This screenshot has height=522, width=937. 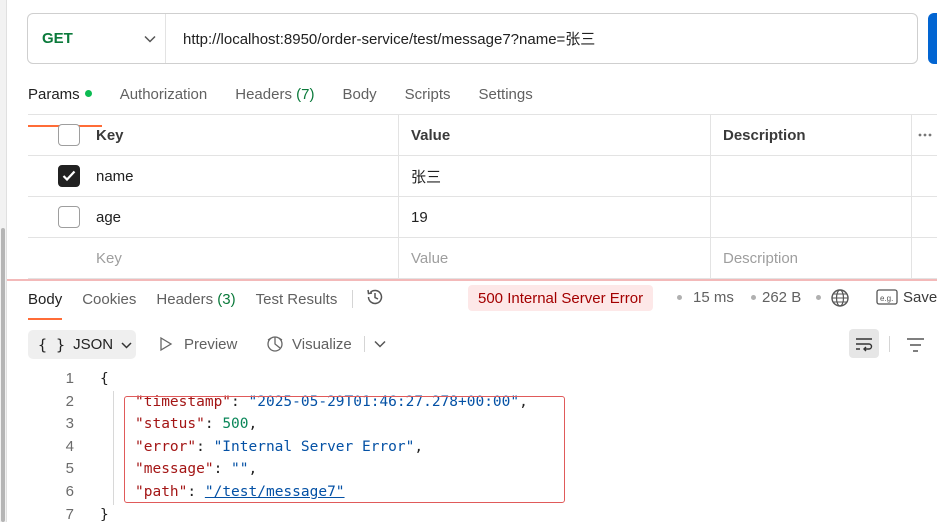 I want to click on table-row: name 张三, so click(x=482, y=176).